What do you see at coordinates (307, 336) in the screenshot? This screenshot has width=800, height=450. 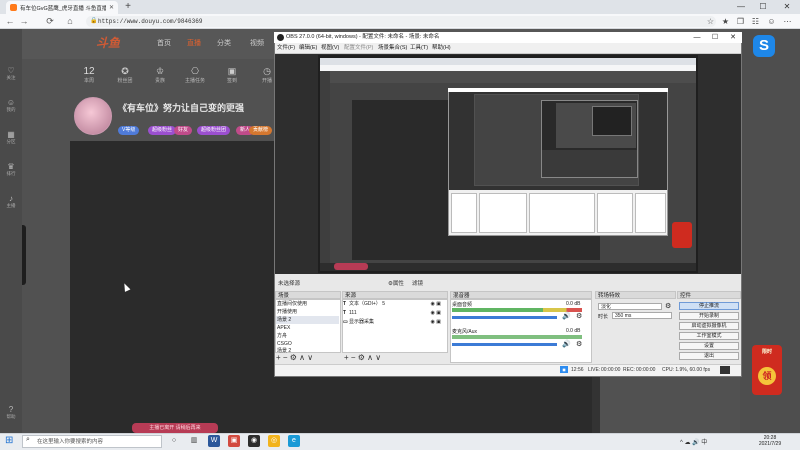 I see `scene-item: 方舟` at bounding box center [307, 336].